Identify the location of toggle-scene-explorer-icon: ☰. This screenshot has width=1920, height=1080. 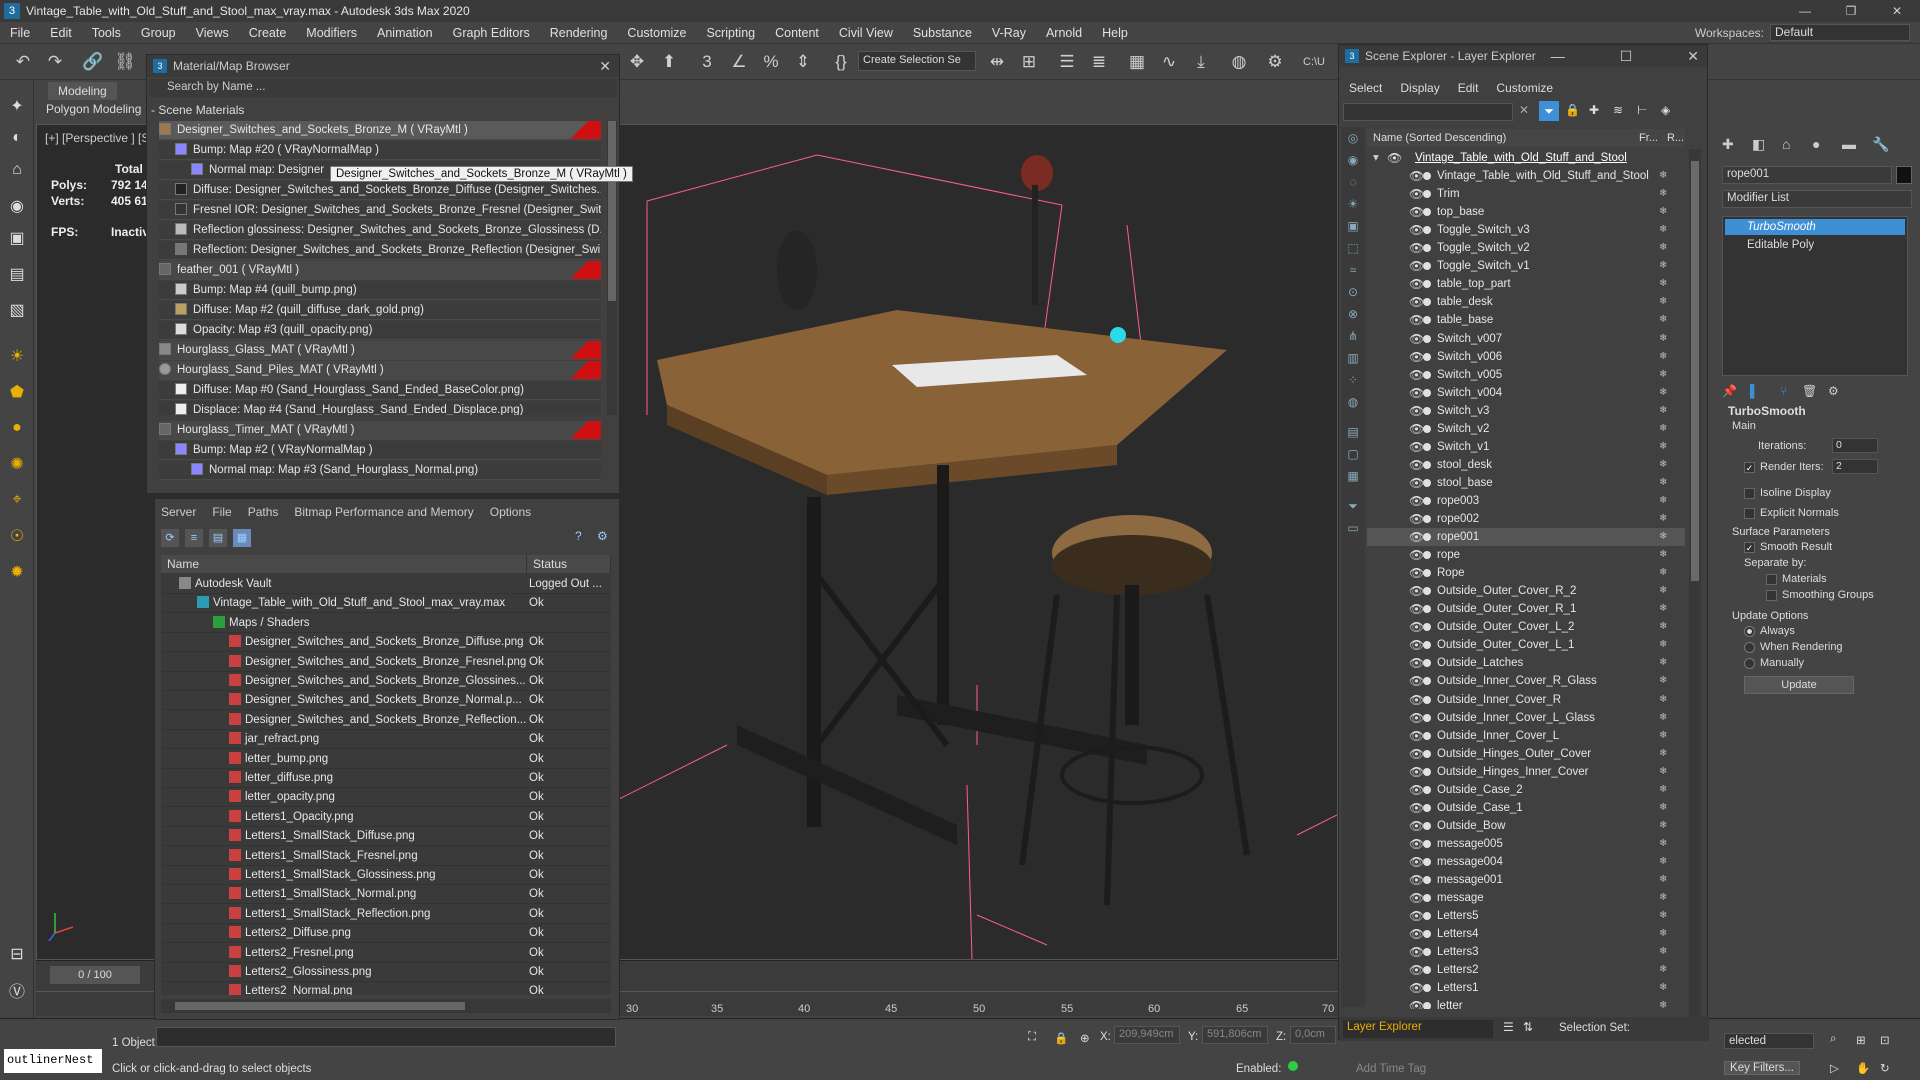
(1067, 62).